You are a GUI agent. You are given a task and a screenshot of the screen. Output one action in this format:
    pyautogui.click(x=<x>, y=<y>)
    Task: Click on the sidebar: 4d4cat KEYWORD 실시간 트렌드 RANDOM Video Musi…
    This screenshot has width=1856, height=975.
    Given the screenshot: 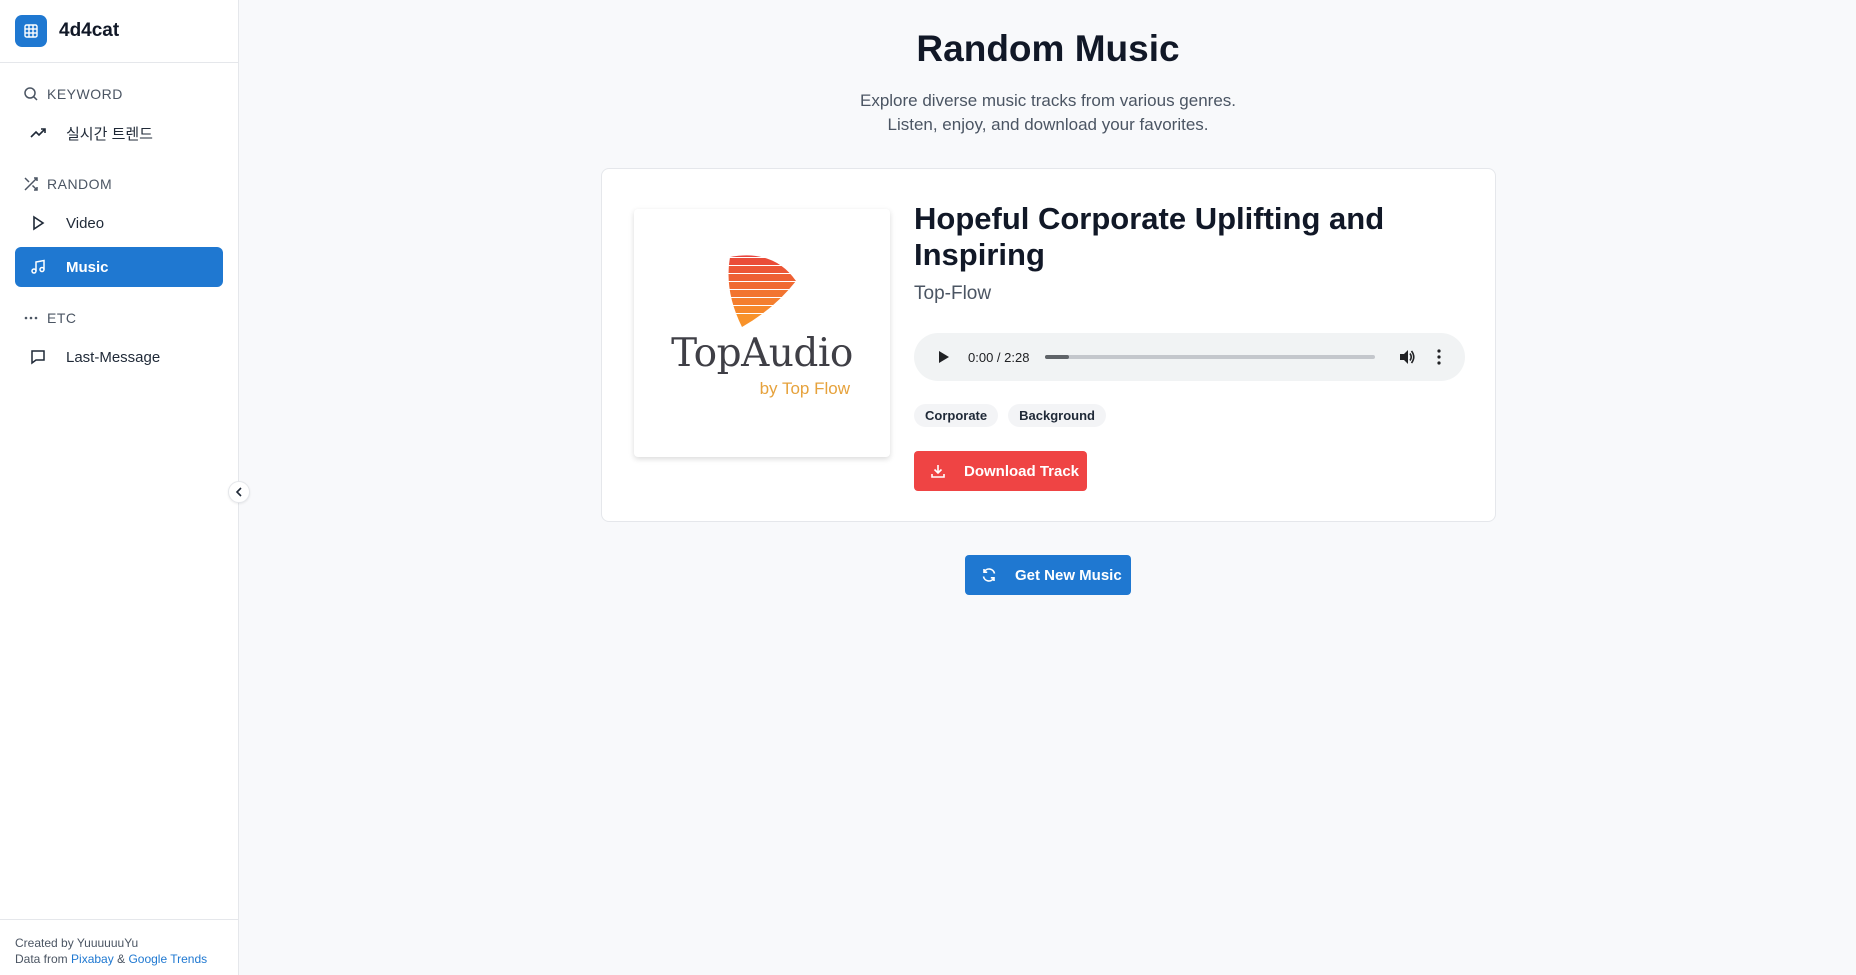 What is the action you would take?
    pyautogui.click(x=119, y=487)
    